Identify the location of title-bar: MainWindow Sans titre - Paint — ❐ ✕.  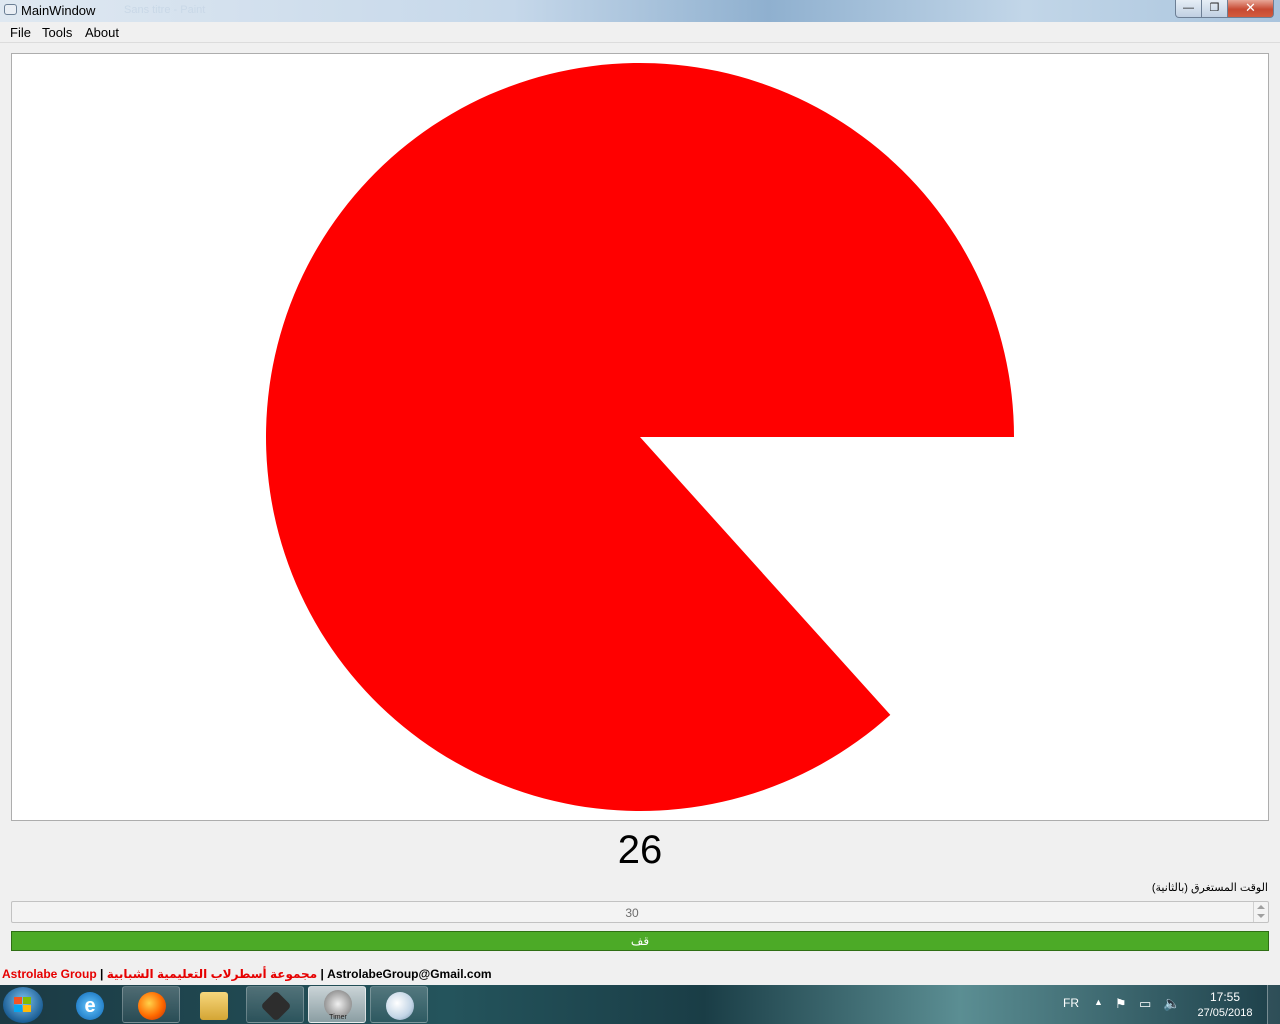
(640, 11).